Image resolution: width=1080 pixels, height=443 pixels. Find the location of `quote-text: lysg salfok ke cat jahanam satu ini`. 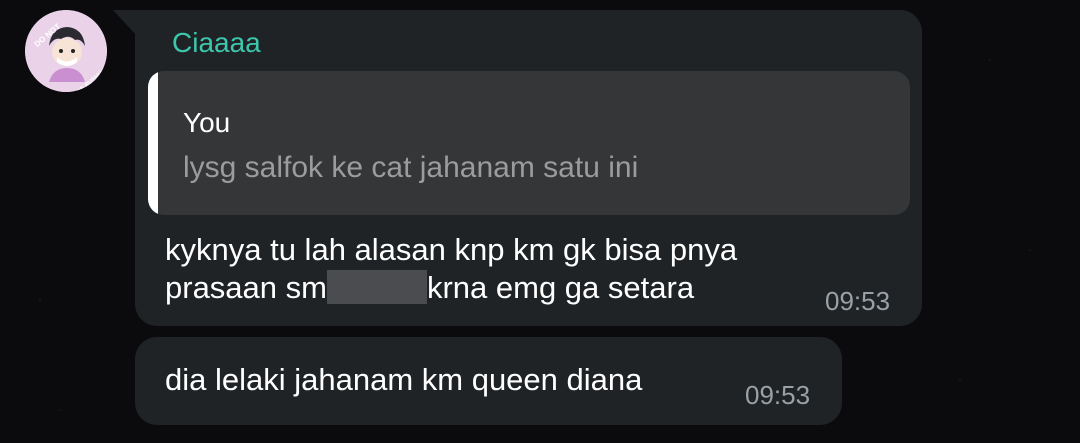

quote-text: lysg salfok ke cat jahanam satu ini is located at coordinates (411, 167).